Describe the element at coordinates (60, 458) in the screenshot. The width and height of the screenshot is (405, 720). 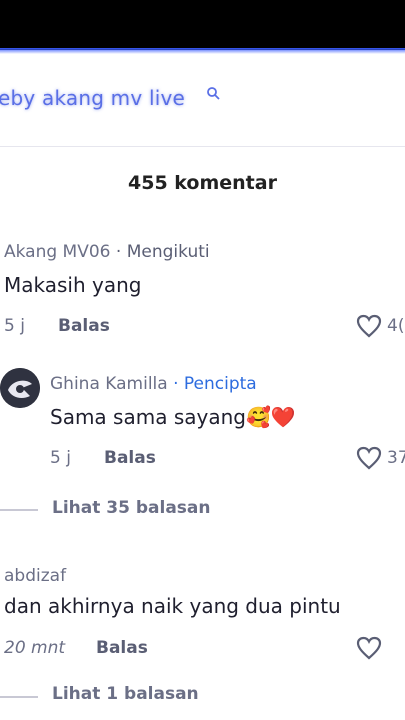
I see `reply-time: 5 j` at that location.